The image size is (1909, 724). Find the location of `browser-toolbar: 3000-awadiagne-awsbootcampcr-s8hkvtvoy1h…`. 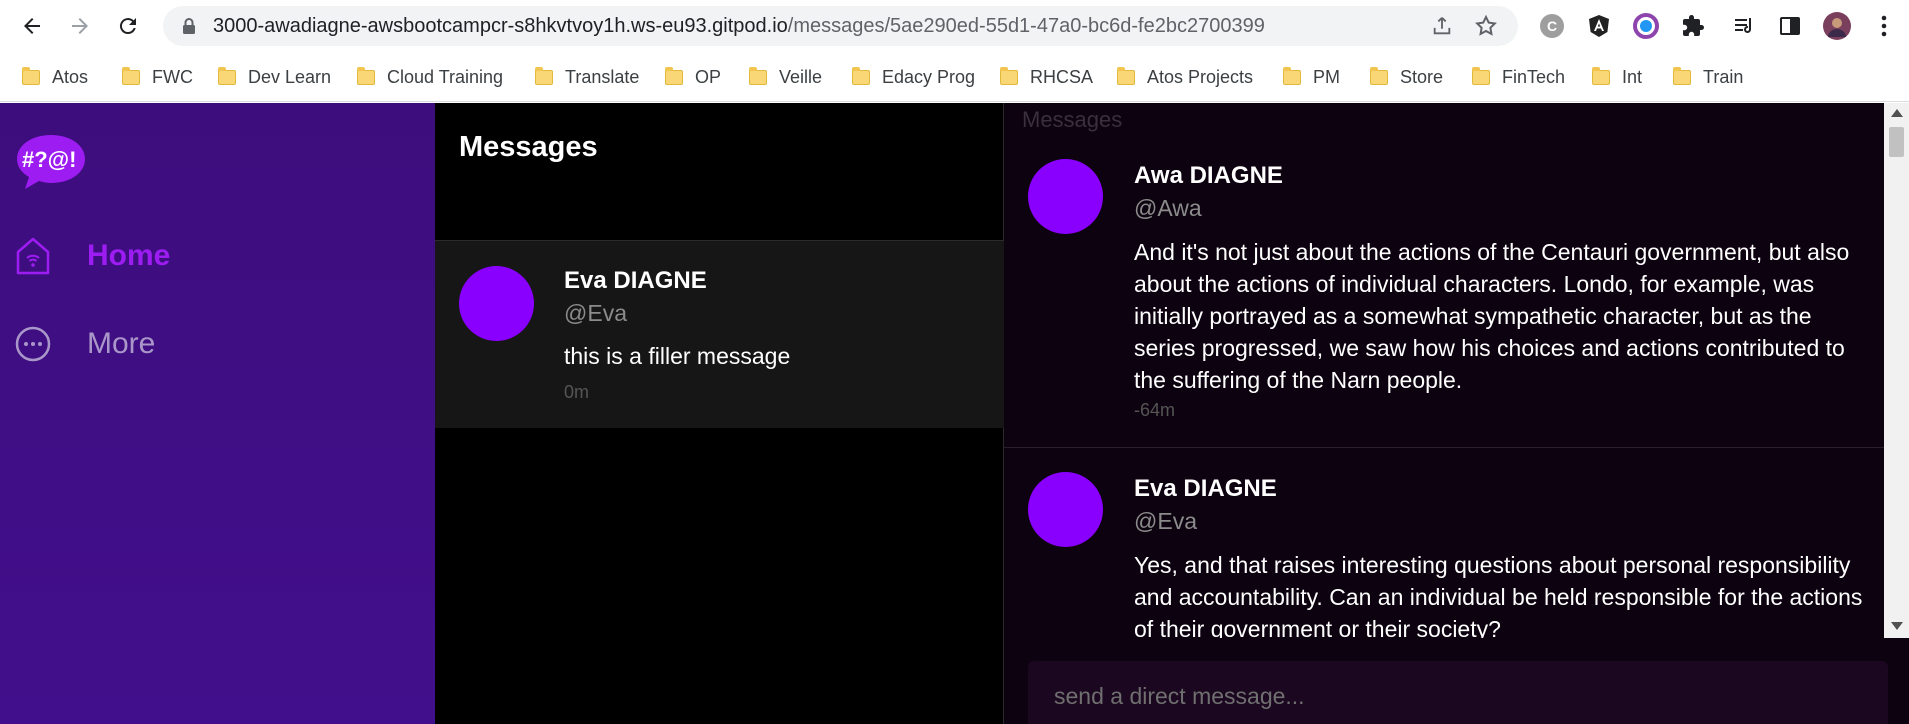

browser-toolbar: 3000-awadiagne-awsbootcampcr-s8hkvtvoy1h… is located at coordinates (954, 26).